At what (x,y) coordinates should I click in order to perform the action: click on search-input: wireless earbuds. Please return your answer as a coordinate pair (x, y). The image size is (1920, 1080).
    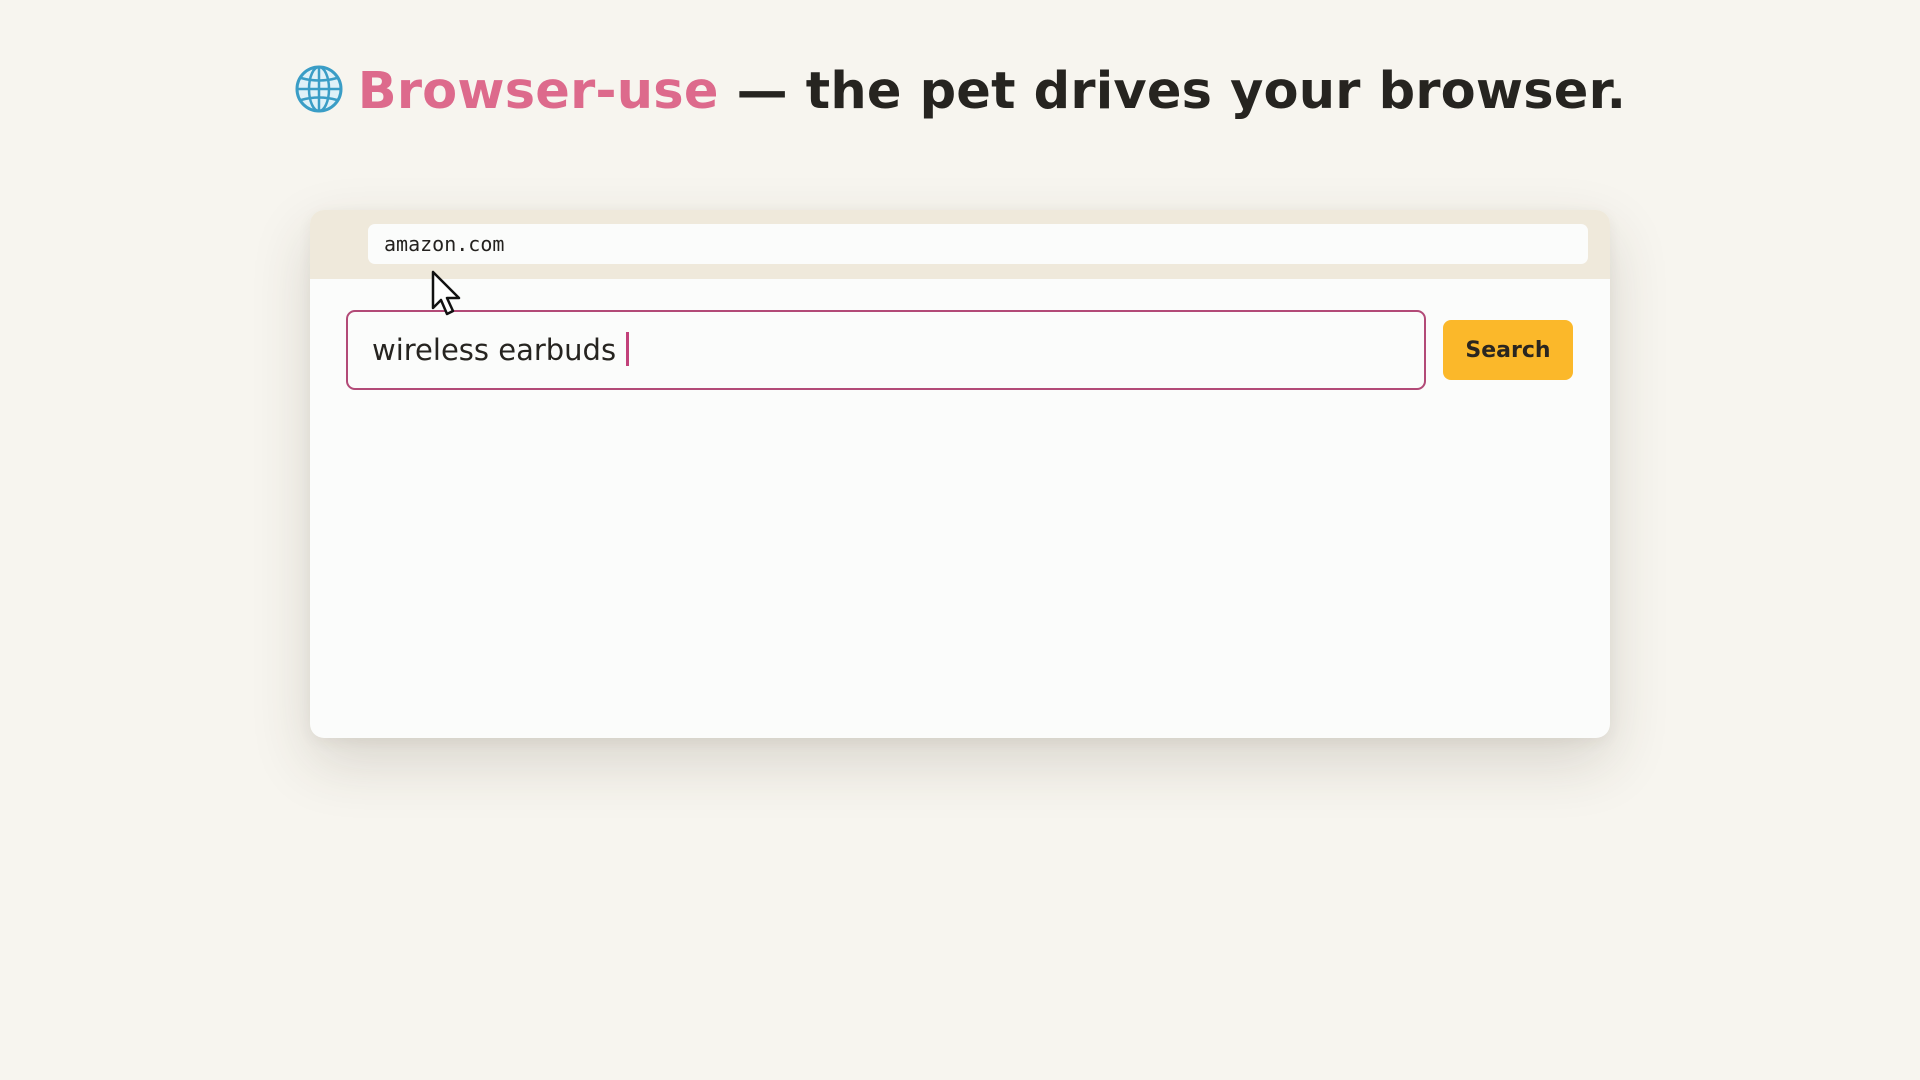
    Looking at the image, I should click on (886, 350).